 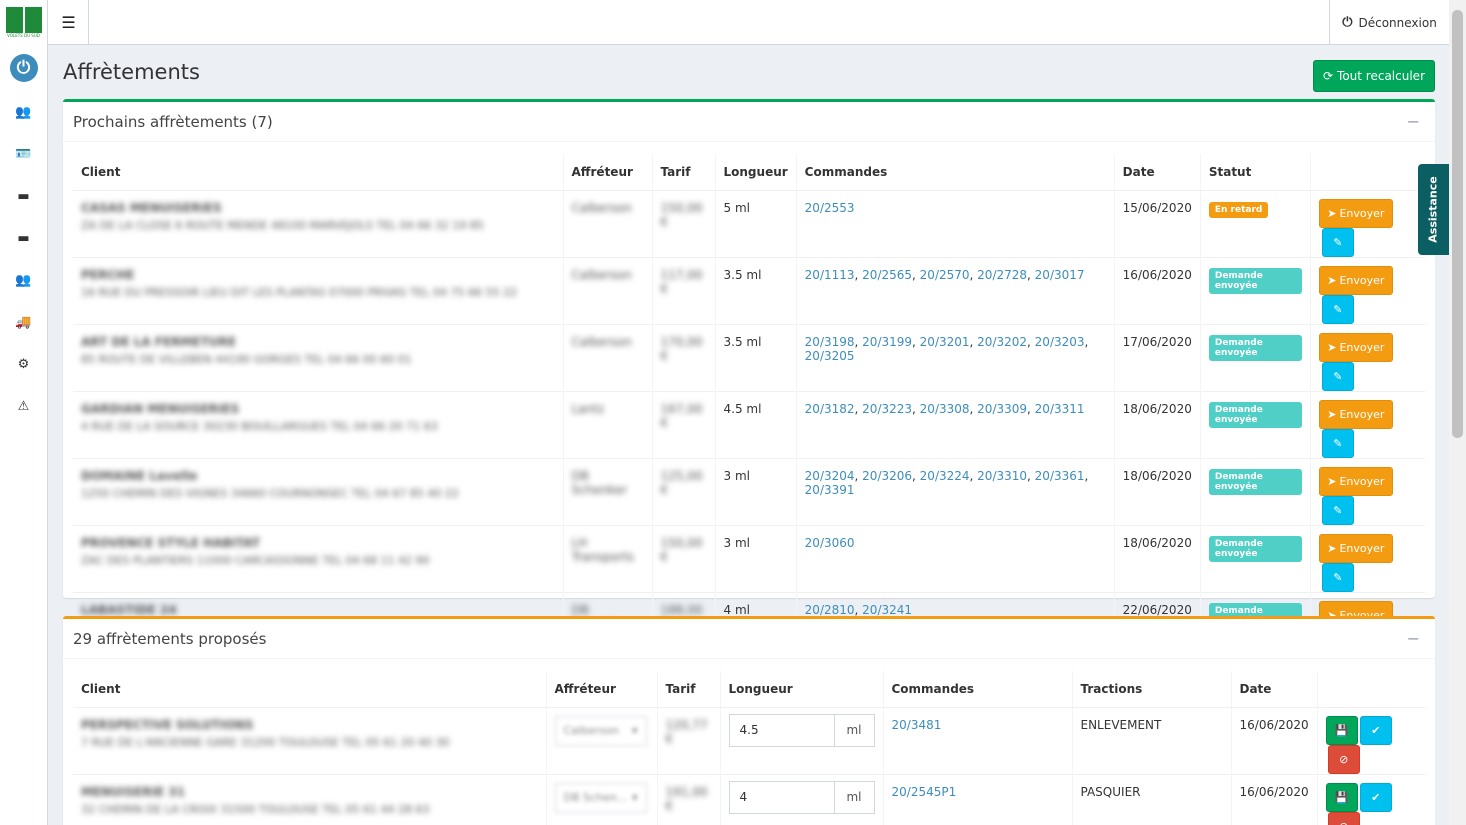 What do you see at coordinates (23, 112) in the screenshot?
I see `sidebar-item-clients: 👥` at bounding box center [23, 112].